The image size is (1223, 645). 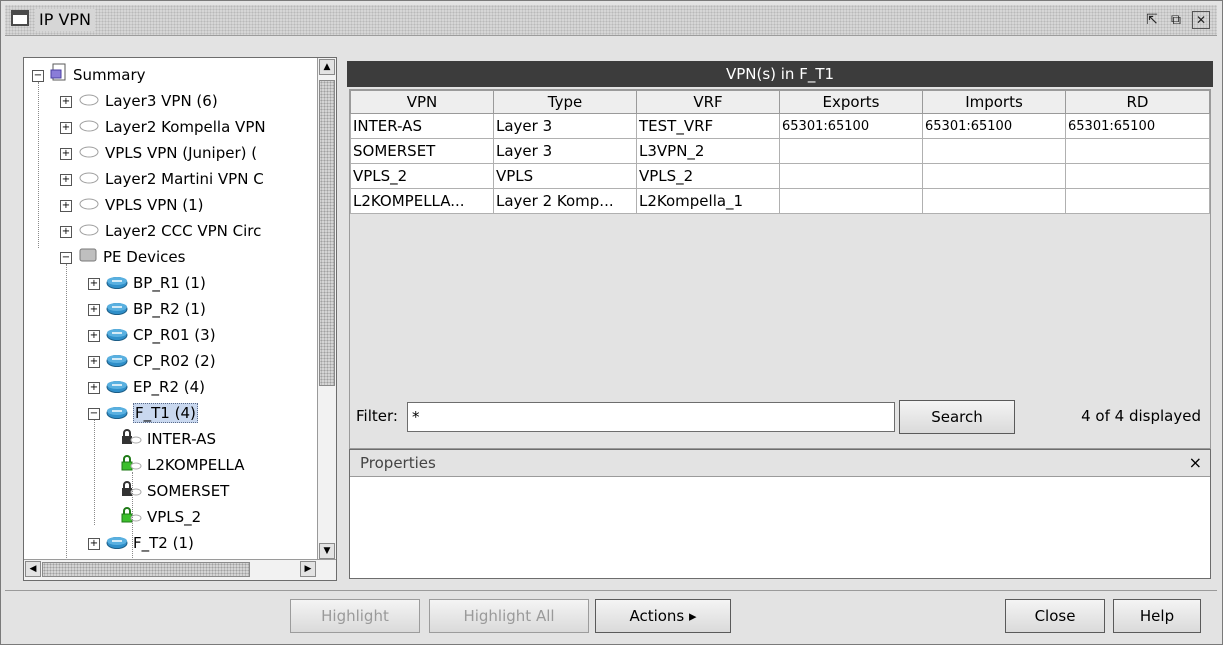 What do you see at coordinates (957, 417) in the screenshot?
I see `search-button: Search` at bounding box center [957, 417].